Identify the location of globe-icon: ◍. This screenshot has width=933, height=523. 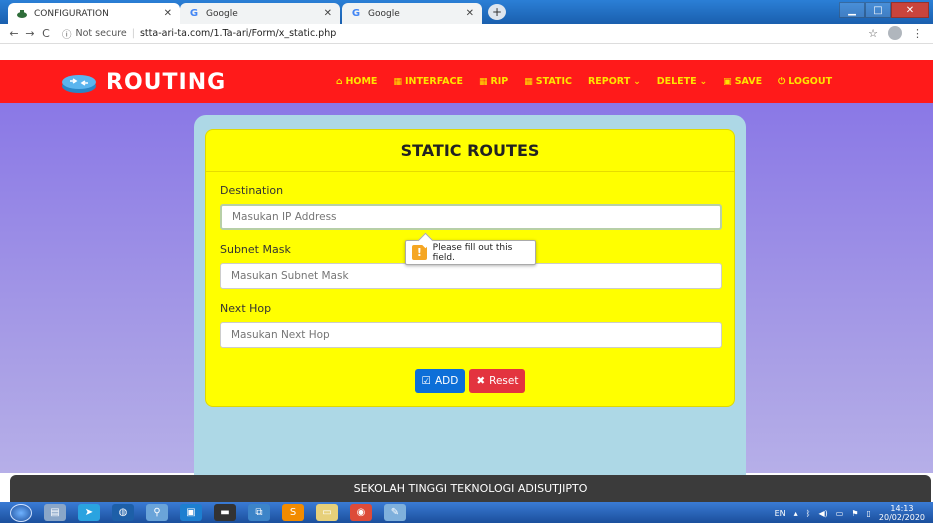
(123, 512).